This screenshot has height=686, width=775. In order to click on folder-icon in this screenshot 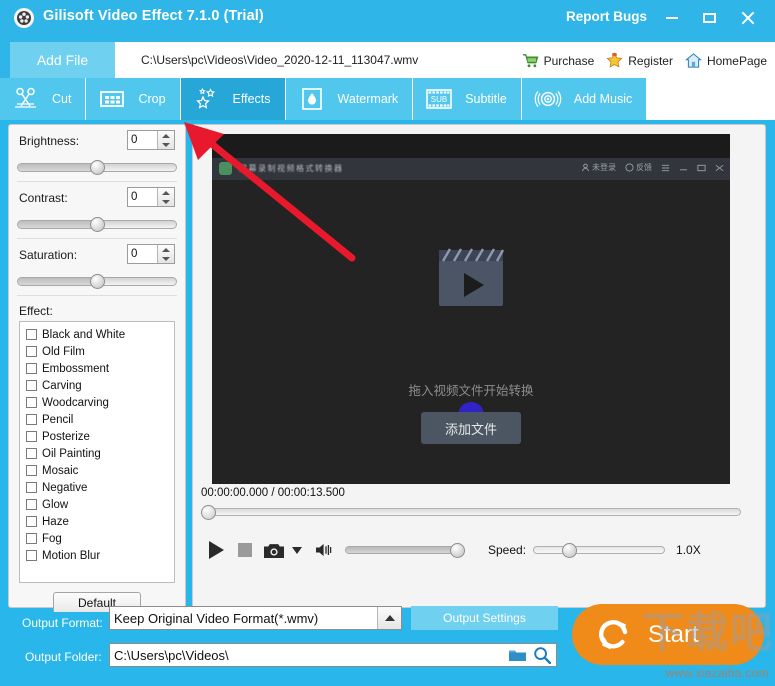, I will do `click(517, 656)`.